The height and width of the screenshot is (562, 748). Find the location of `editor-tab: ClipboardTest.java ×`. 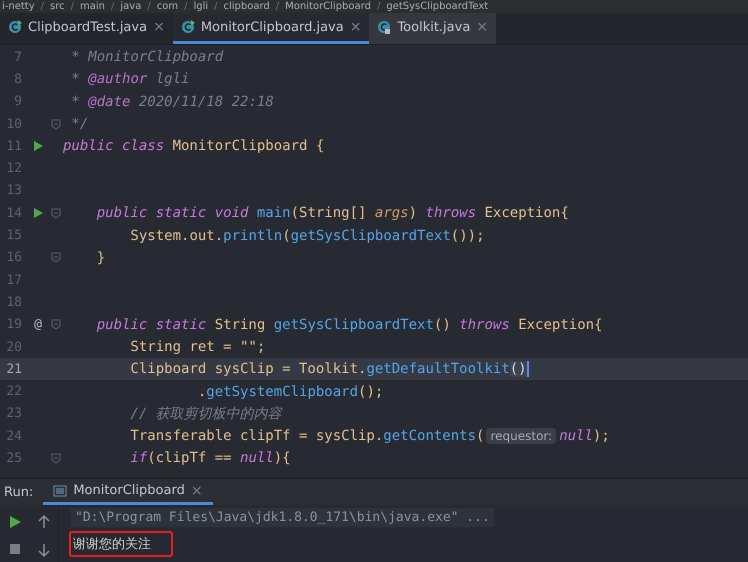

editor-tab: ClipboardTest.java × is located at coordinates (86, 28).